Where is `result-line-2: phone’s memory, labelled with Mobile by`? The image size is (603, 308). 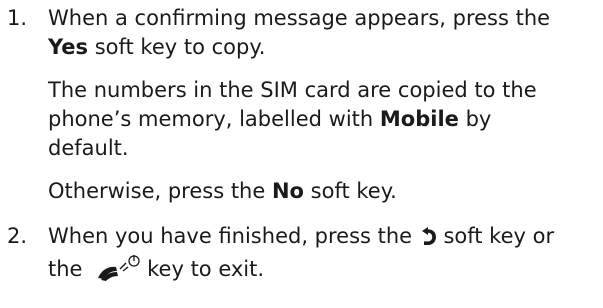 result-line-2: phone’s memory, labelled with Mobile by is located at coordinates (321, 119).